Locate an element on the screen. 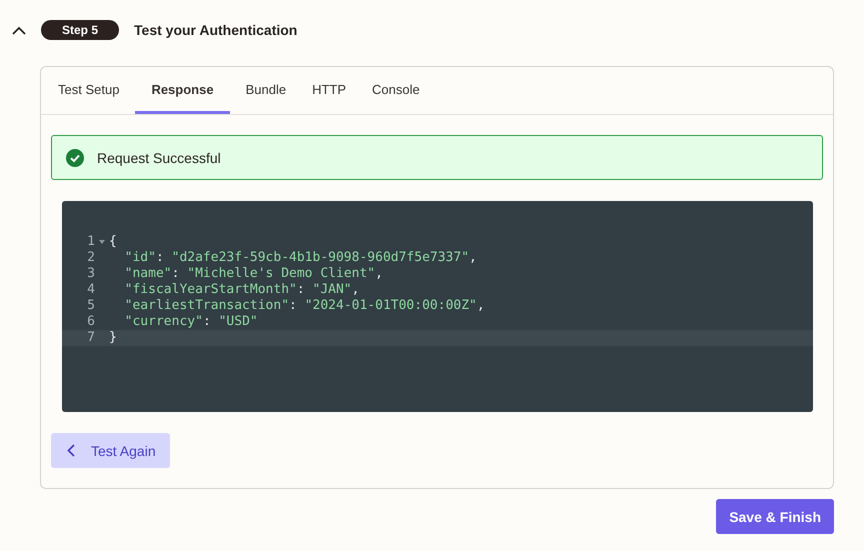 The image size is (864, 551). line-number: 5 is located at coordinates (90, 306).